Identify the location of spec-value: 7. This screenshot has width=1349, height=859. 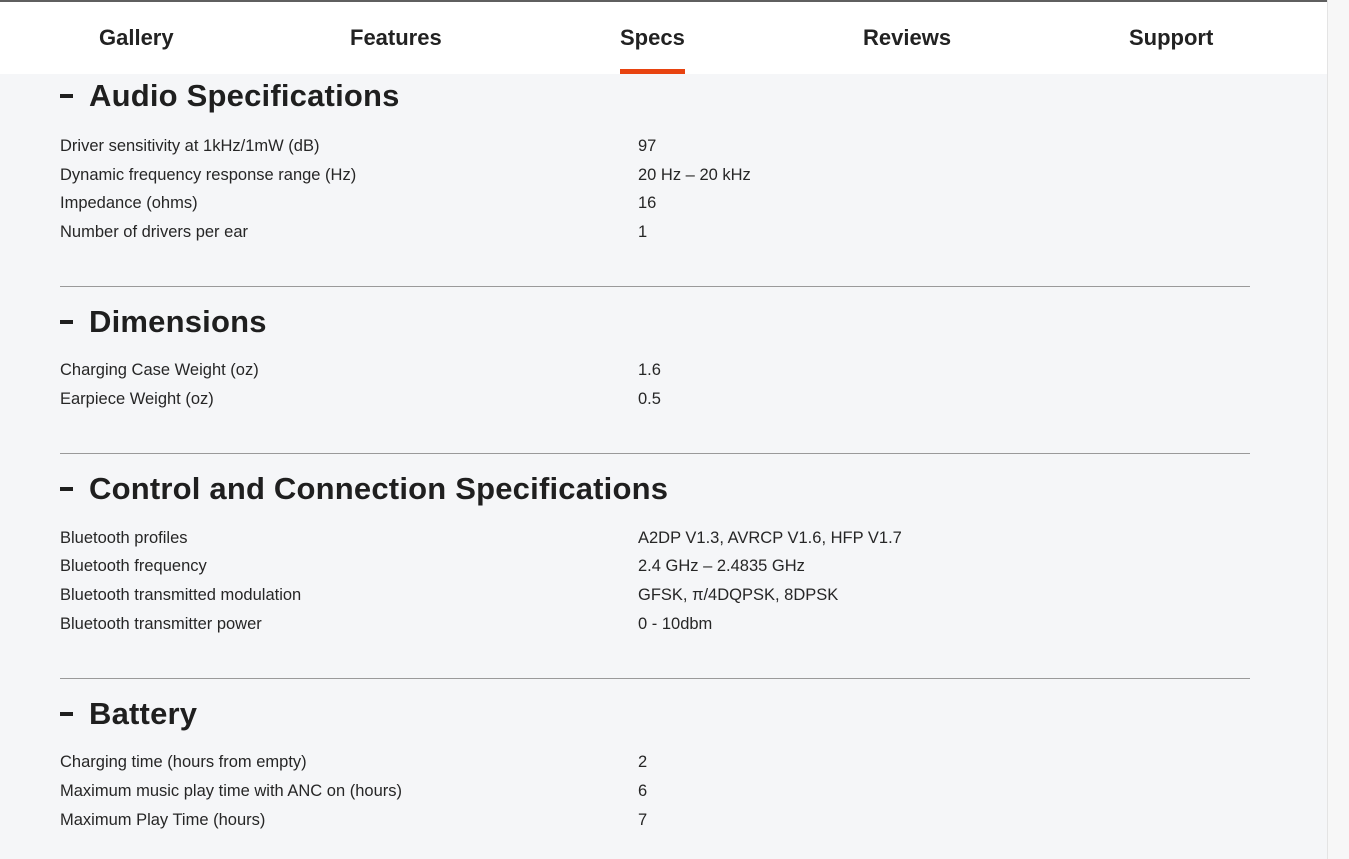
(643, 820).